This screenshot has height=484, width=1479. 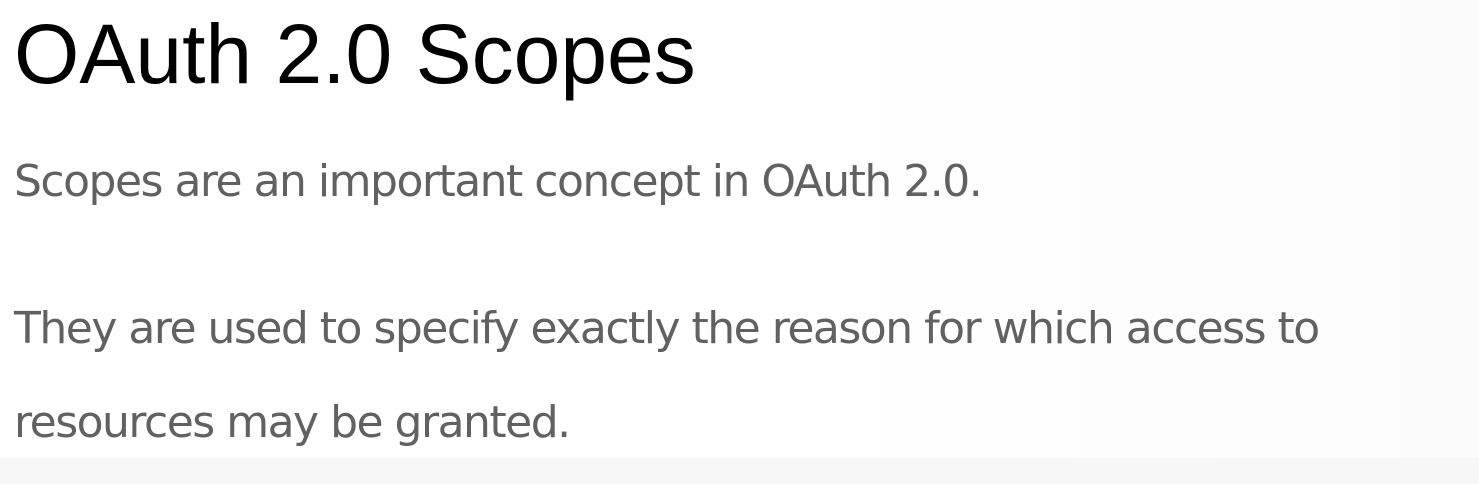 I want to click on body-paragraph-line-2: resources may be granted., so click(x=292, y=422).